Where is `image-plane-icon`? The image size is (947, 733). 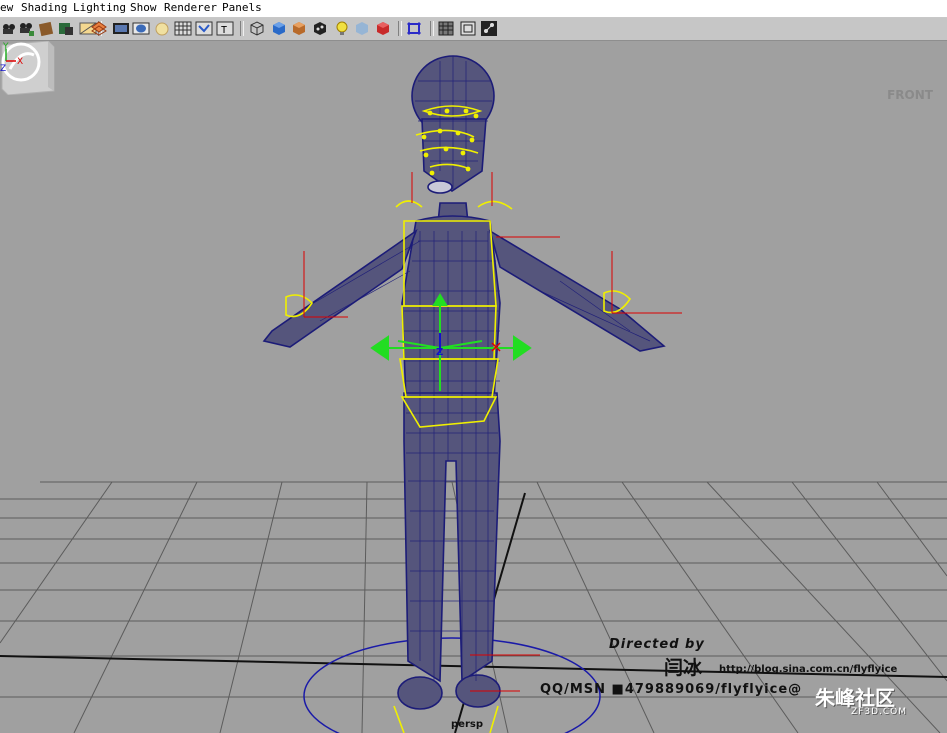
image-plane-icon is located at coordinates (66, 28).